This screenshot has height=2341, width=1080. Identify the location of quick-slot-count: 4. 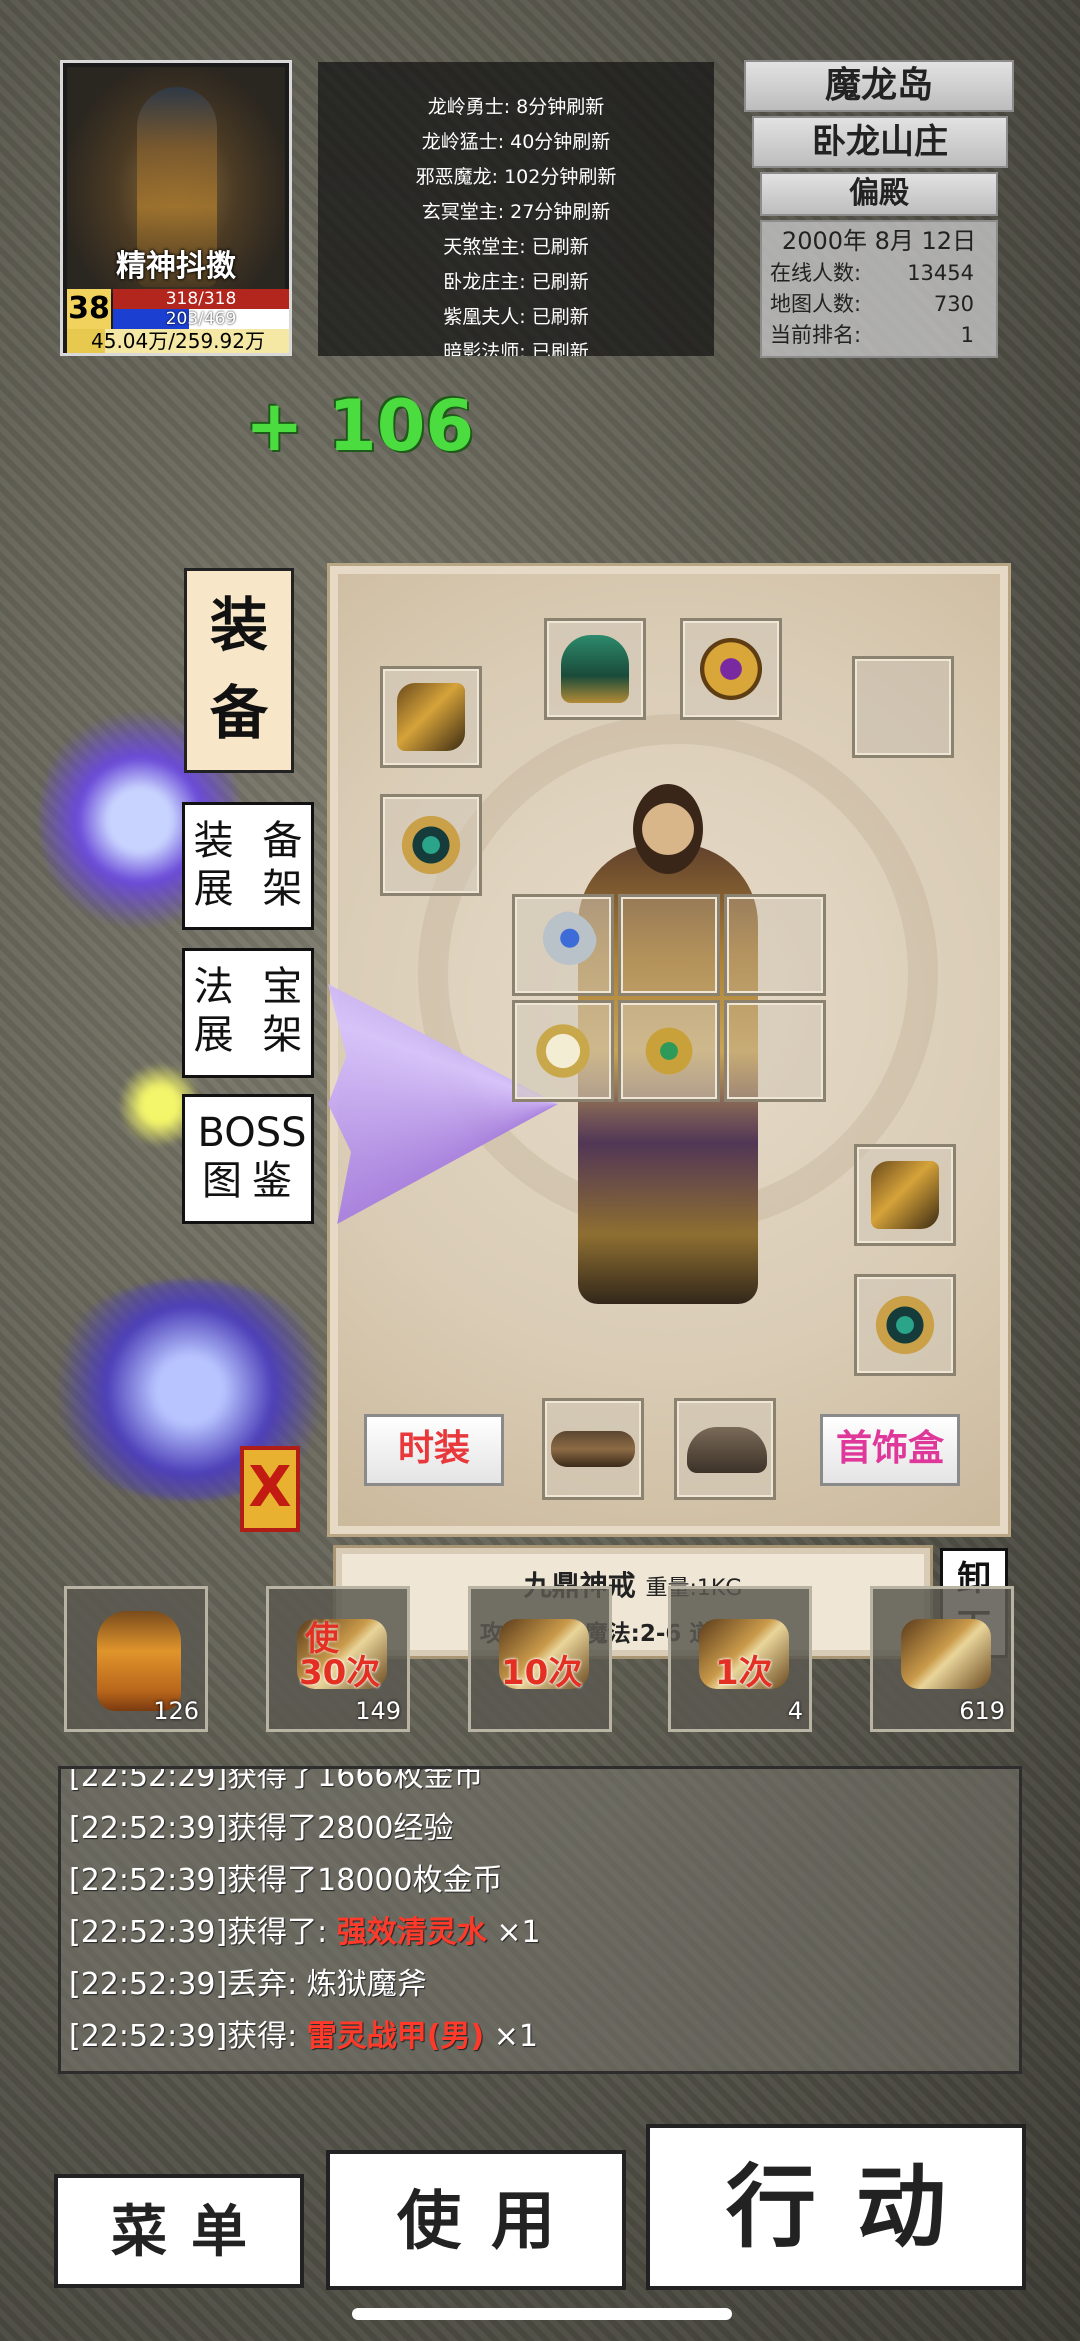
(795, 1711).